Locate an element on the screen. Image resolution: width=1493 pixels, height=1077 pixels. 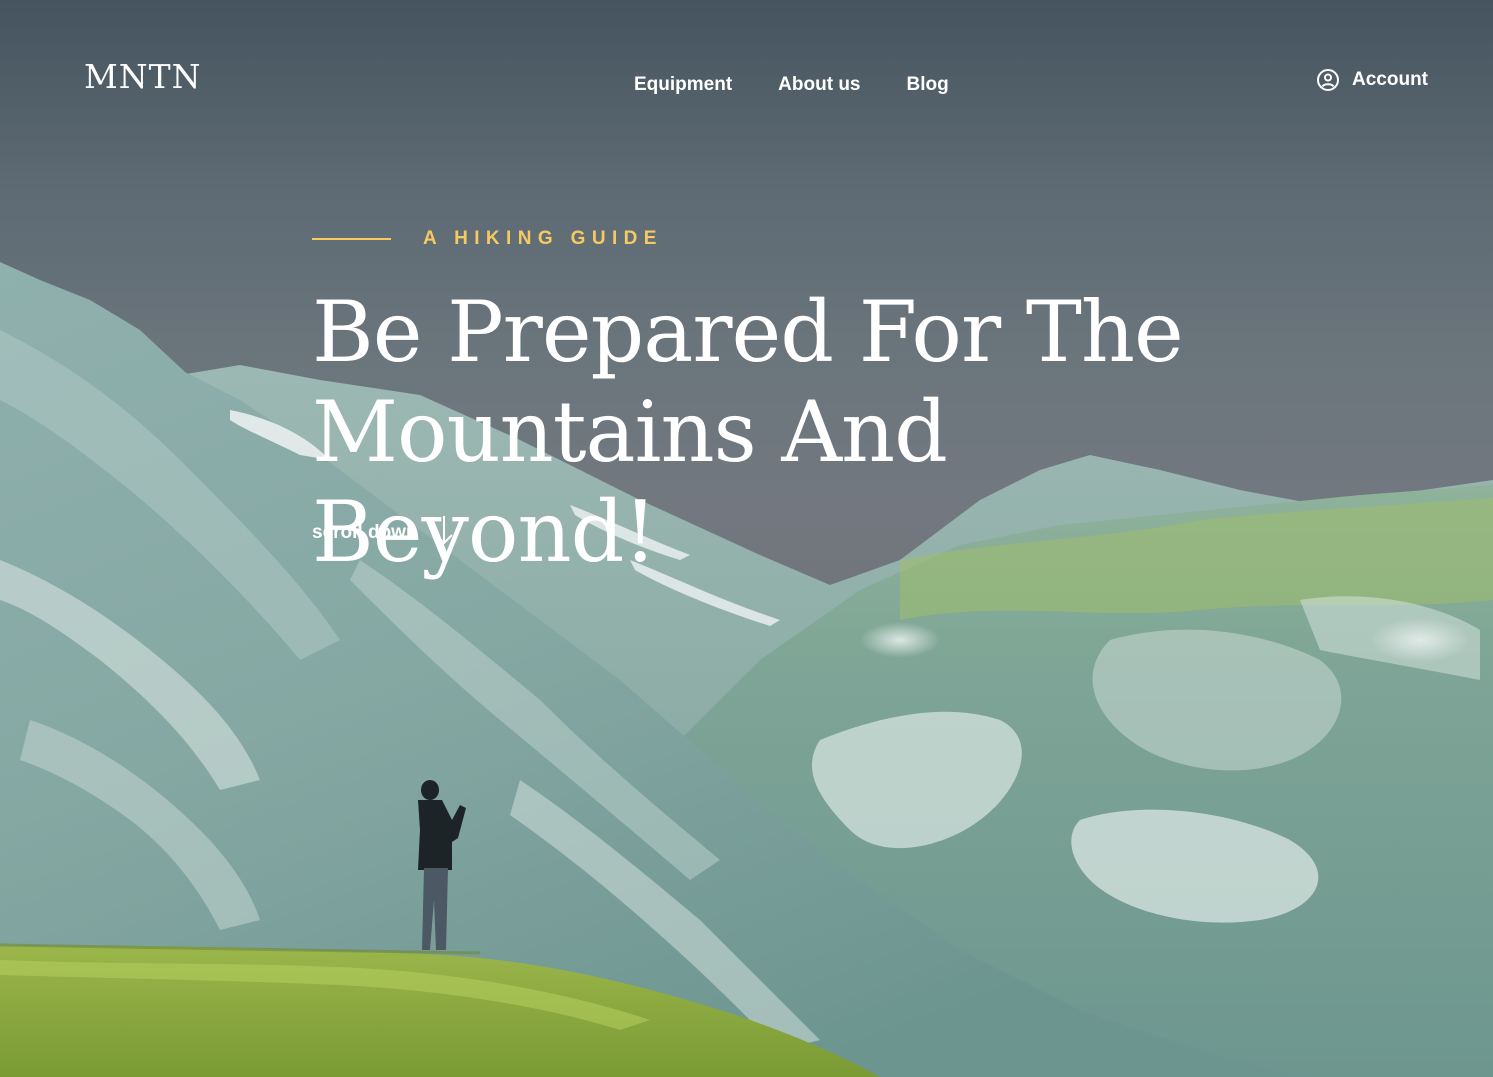
main-nav: Equipment About us Blog is located at coordinates (791, 85).